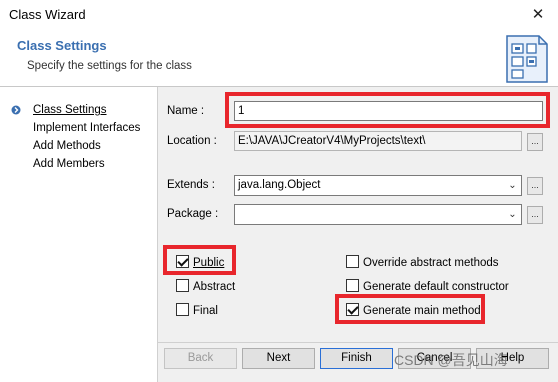 This screenshot has width=558, height=382. Describe the element at coordinates (86, 128) in the screenshot. I see `nav-item-implement-interfaces: Implement Interfaces` at that location.